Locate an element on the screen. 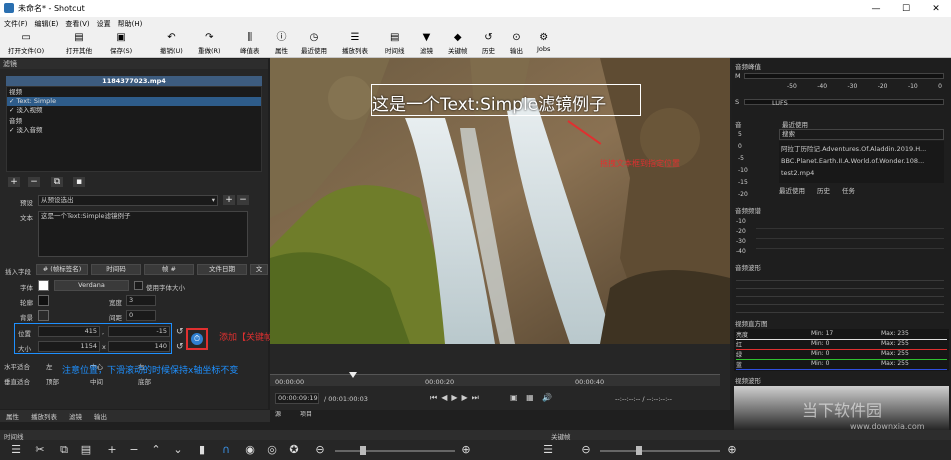 Image resolution: width=951 pixels, height=460 pixels. scrub-icon: ◉ is located at coordinates (250, 450).